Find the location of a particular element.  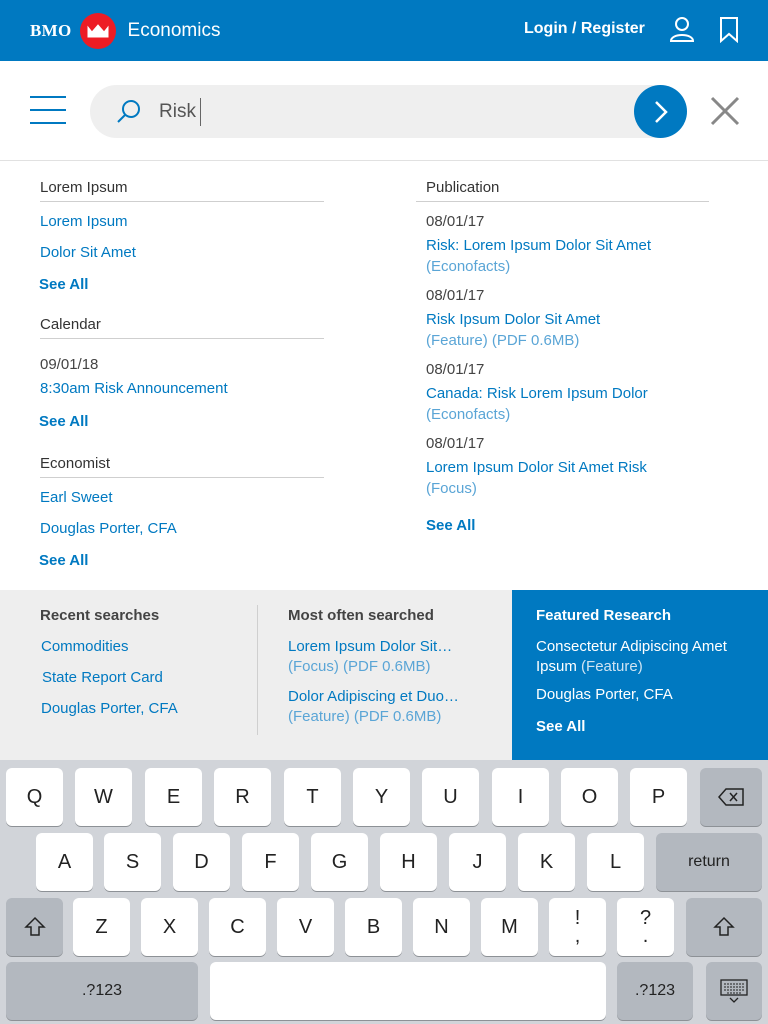

most-often-type: (Focus) (PDF 0.6MB) is located at coordinates (359, 666).